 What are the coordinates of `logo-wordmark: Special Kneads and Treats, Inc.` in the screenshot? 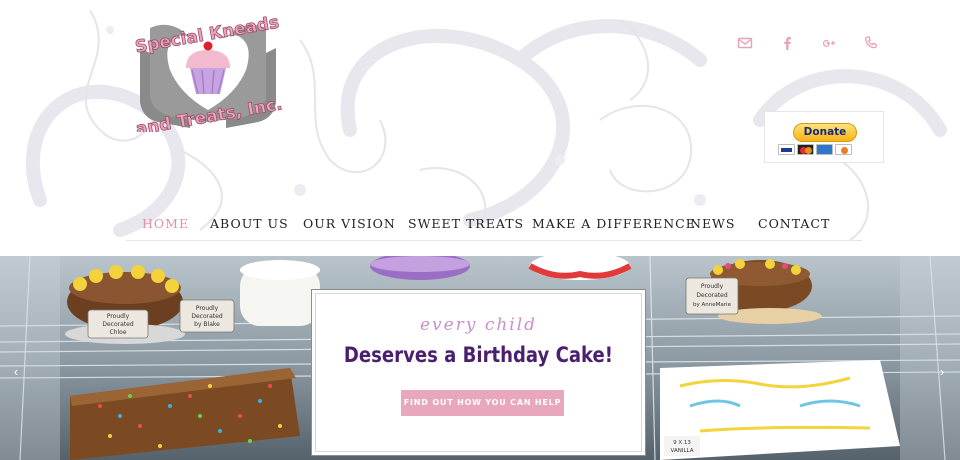 It's located at (208, 72).